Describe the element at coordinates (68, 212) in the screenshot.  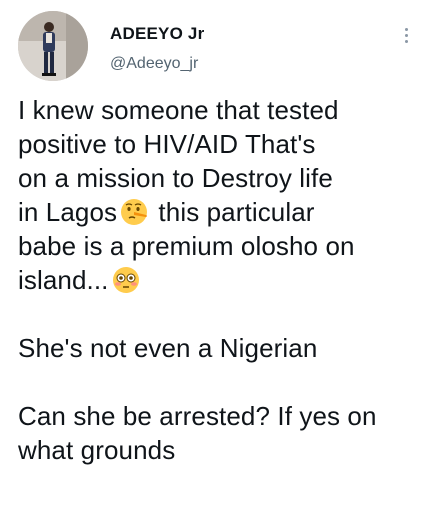
I see `tweet-text-segment: in Lagos` at that location.